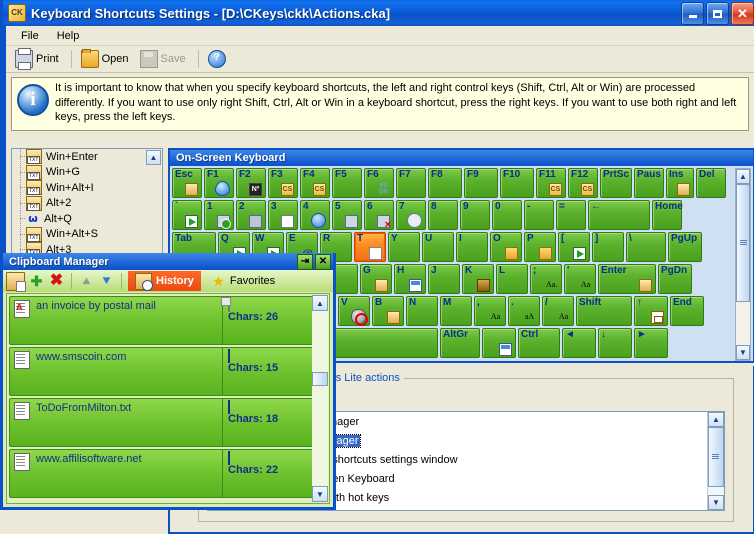  I want to click on clipboard-close-button: ✕, so click(323, 262).